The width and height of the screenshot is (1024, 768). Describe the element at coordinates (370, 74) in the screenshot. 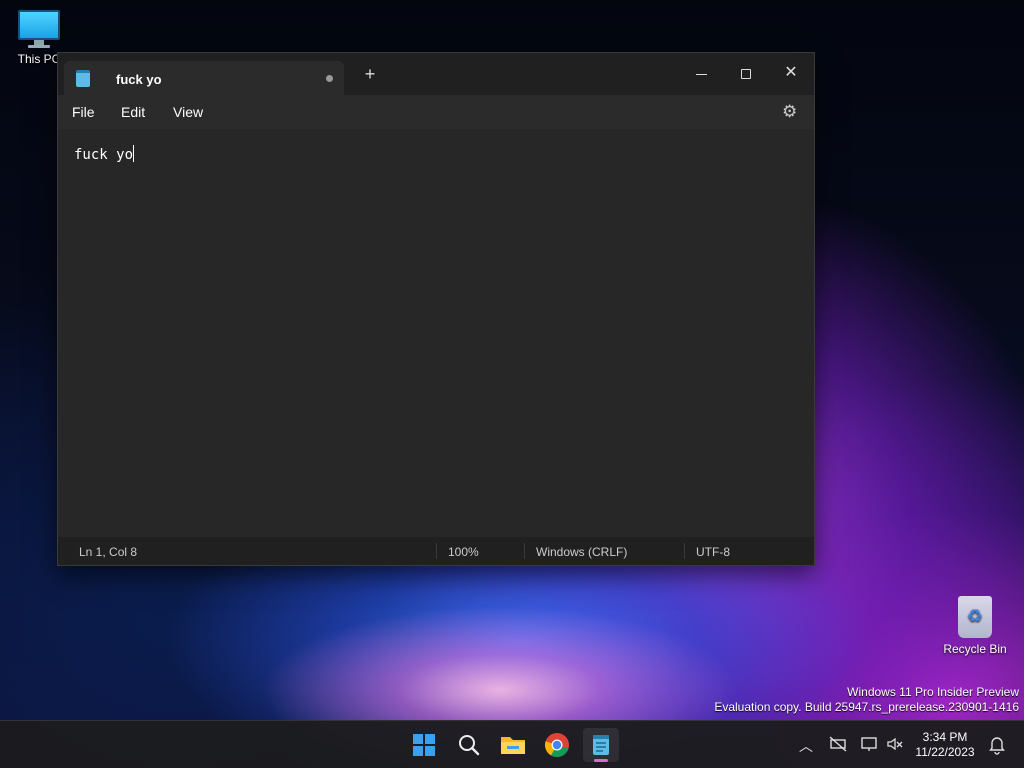

I see `new-tab-button: +` at that location.